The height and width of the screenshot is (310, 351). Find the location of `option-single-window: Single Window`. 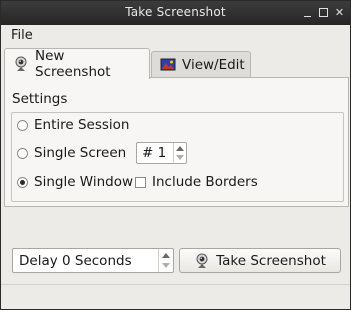

option-single-window: Single Window is located at coordinates (75, 182).